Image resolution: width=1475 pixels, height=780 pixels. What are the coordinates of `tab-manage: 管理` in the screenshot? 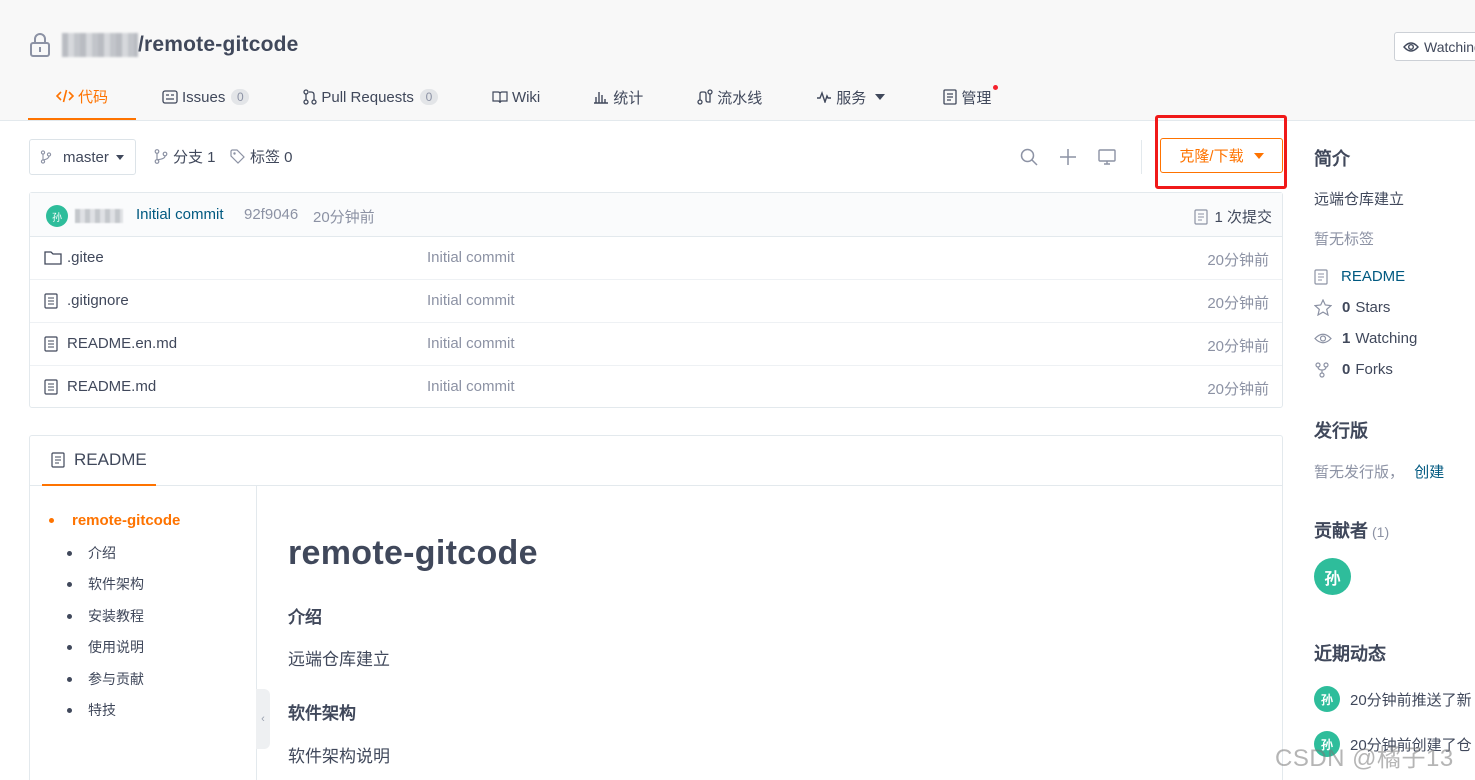 It's located at (971, 97).